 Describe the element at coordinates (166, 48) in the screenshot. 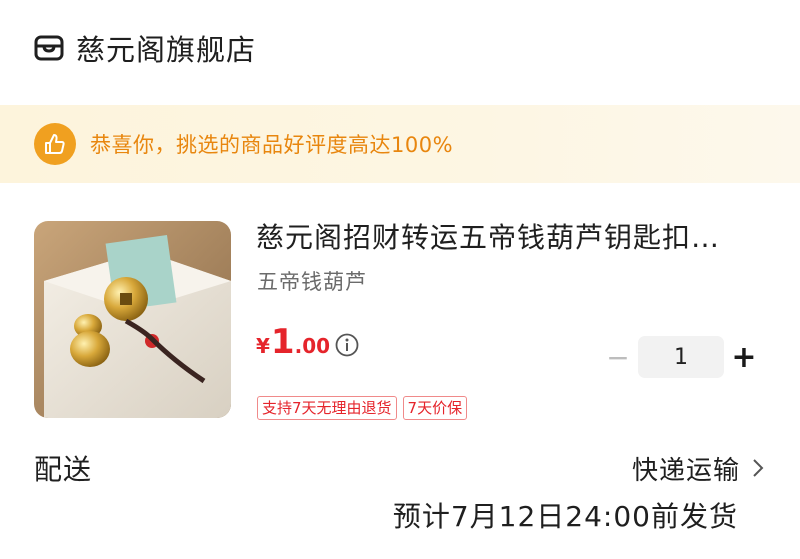

I see `store-name: 慈元阁旗舰店` at that location.